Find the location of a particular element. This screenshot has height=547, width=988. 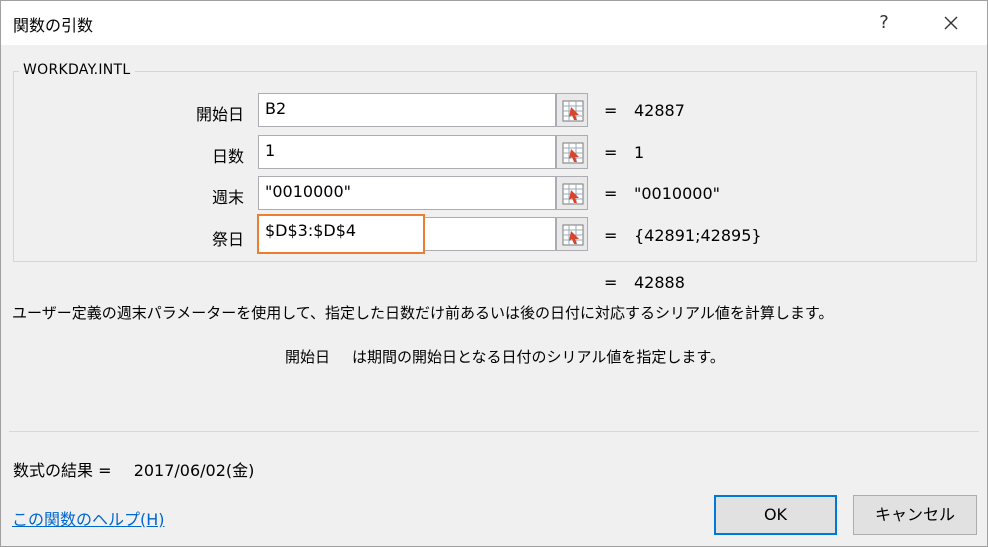

range-select-button-start-date is located at coordinates (572, 110).